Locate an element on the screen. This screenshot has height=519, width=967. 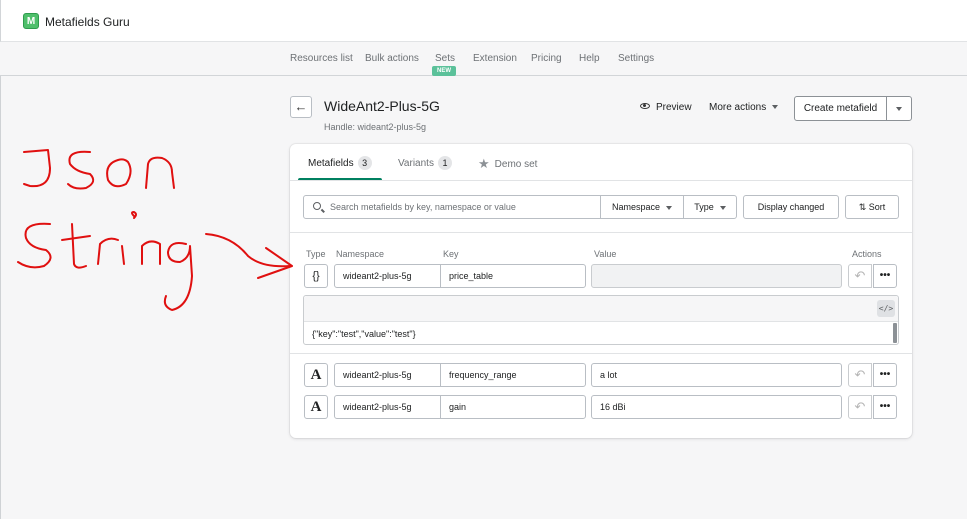
sort-button: ⇅ Sort is located at coordinates (872, 207).